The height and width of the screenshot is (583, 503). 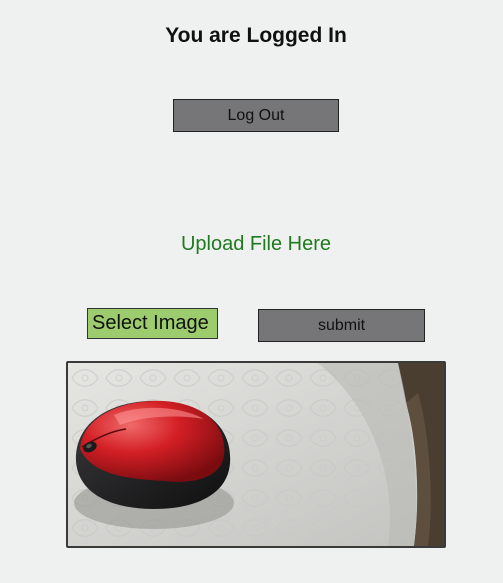 What do you see at coordinates (256, 244) in the screenshot?
I see `upload-heading: Upload File Here` at bounding box center [256, 244].